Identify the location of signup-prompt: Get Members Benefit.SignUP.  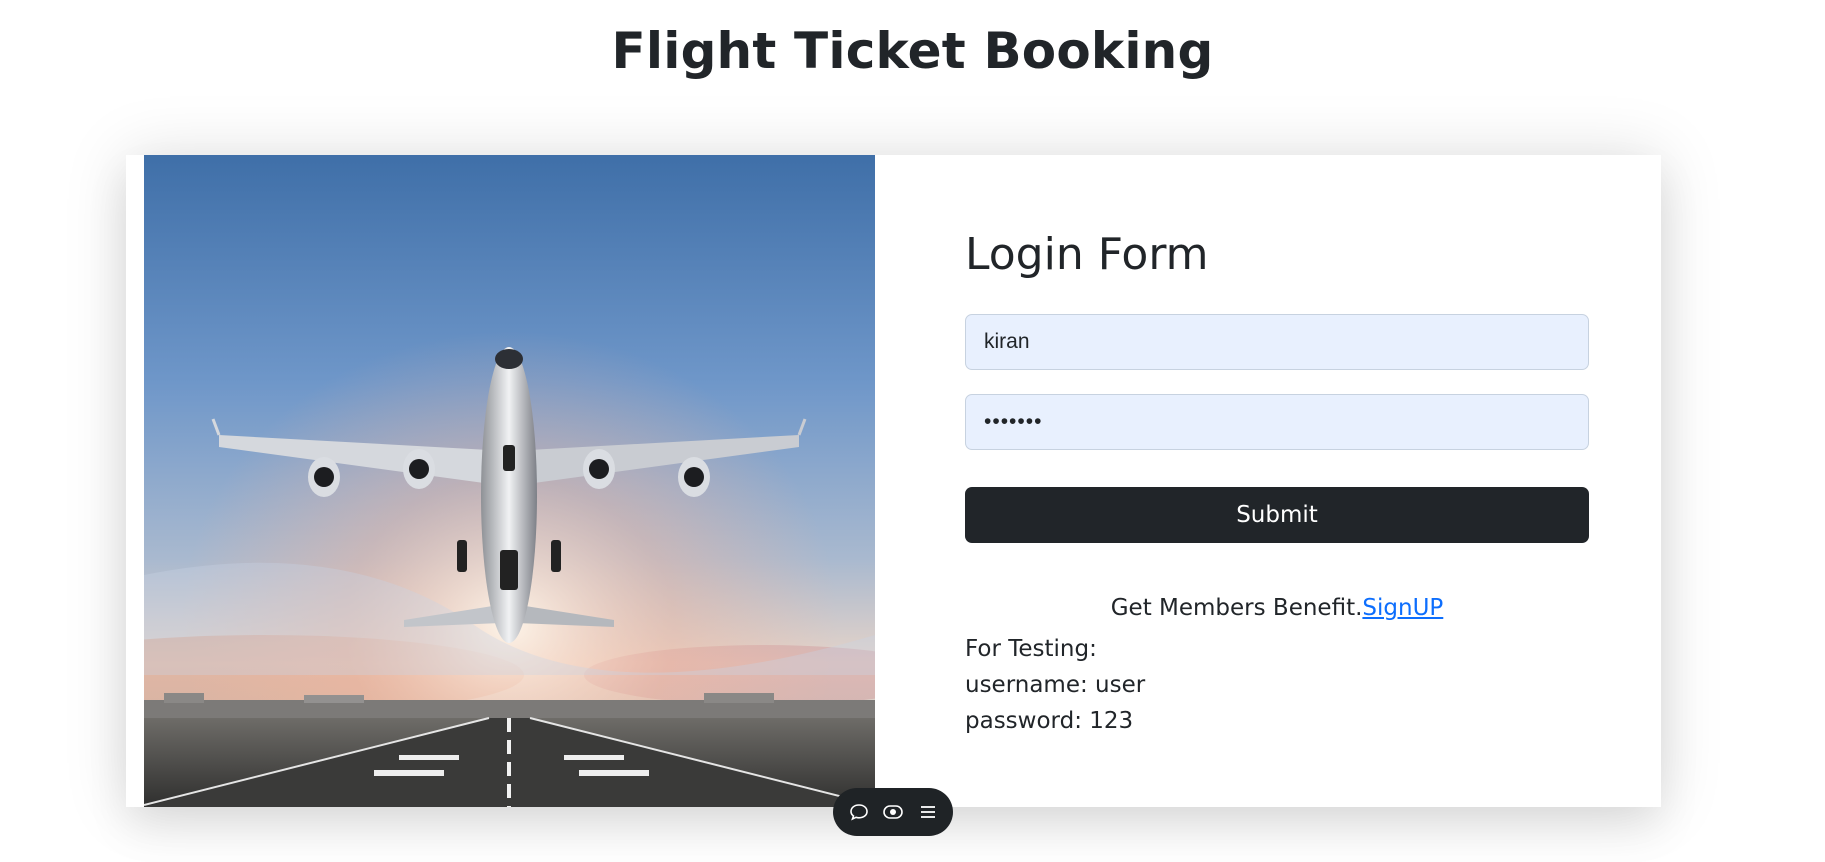
(1277, 608).